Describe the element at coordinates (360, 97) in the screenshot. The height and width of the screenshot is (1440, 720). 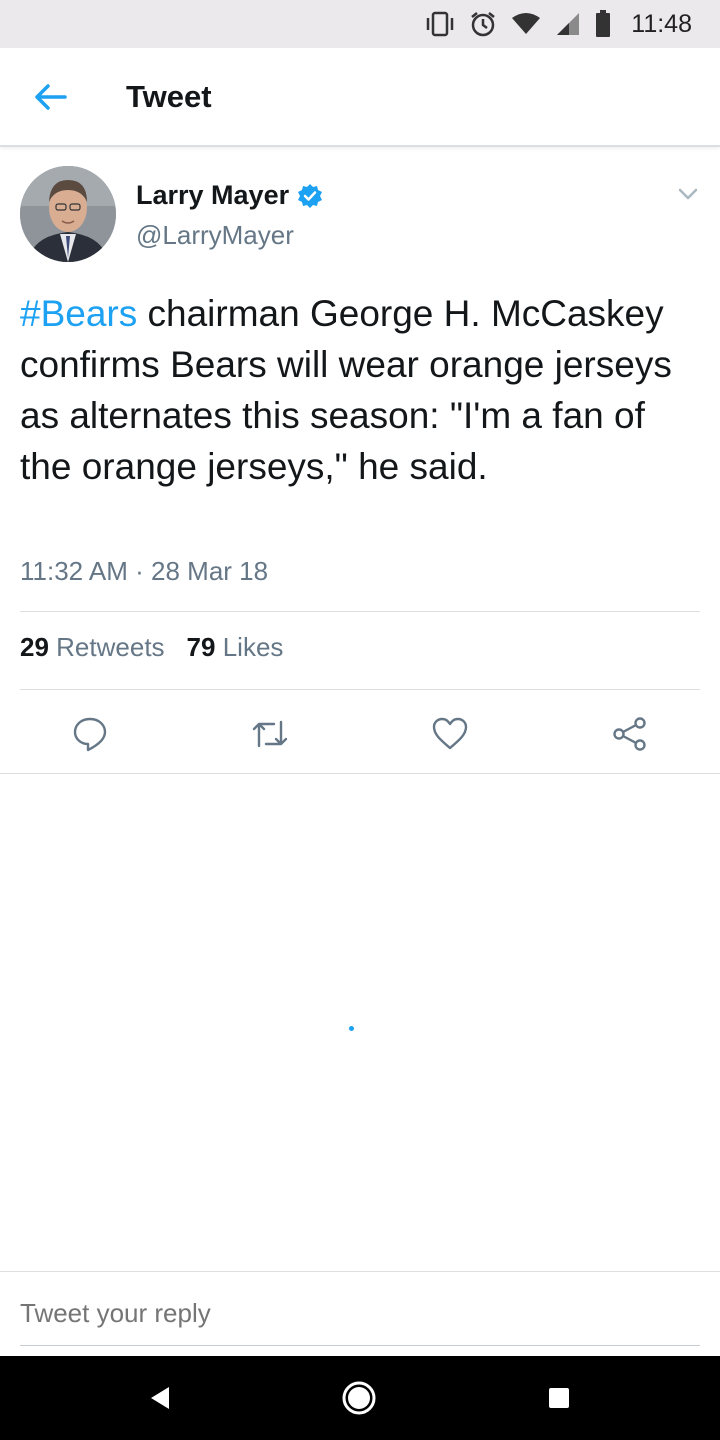
I see `app-bar: Tweet` at that location.